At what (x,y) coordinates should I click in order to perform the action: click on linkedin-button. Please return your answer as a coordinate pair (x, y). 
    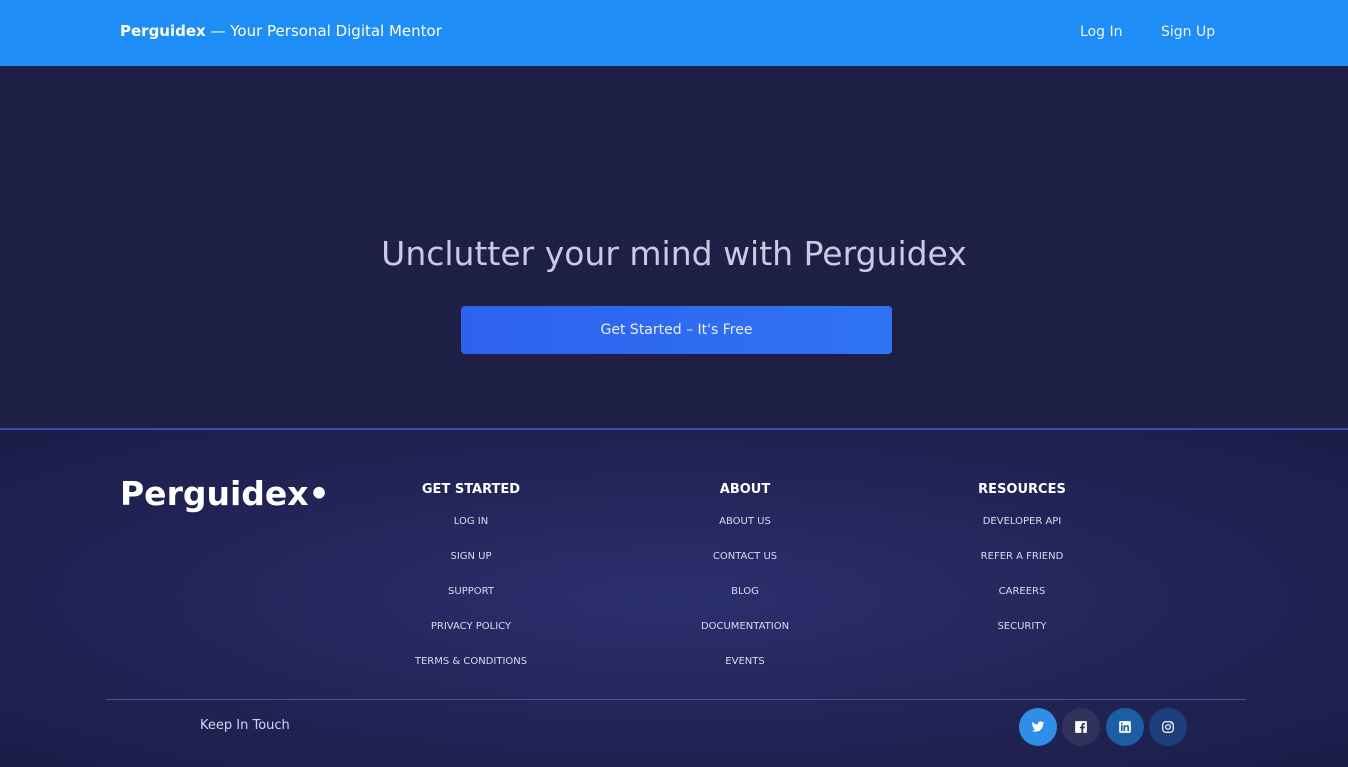
    Looking at the image, I should click on (1125, 727).